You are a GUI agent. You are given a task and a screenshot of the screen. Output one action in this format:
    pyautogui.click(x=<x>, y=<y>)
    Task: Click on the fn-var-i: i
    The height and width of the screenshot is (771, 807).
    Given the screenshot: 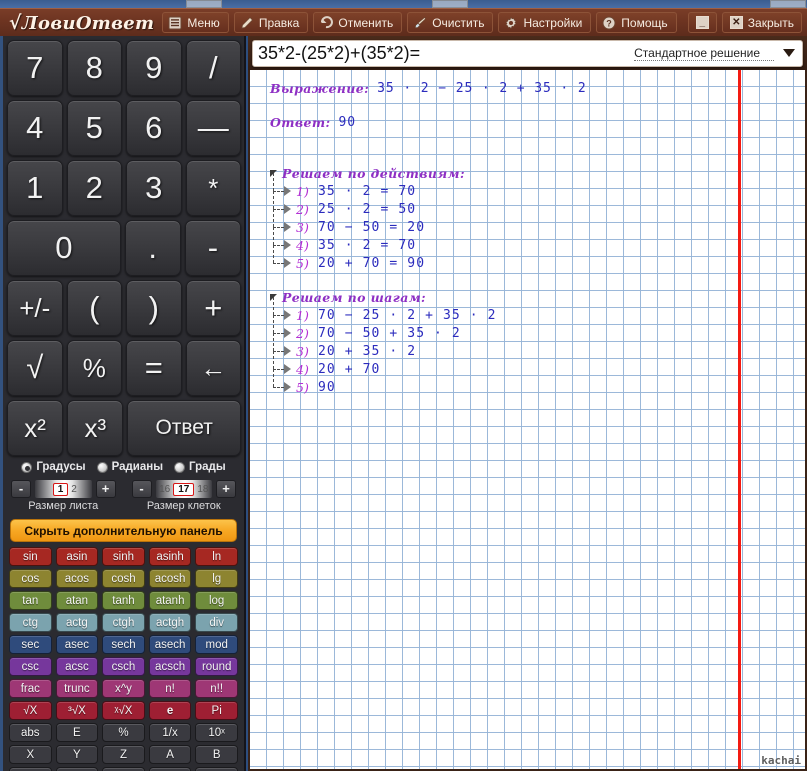 What is the action you would take?
    pyautogui.click(x=77, y=769)
    